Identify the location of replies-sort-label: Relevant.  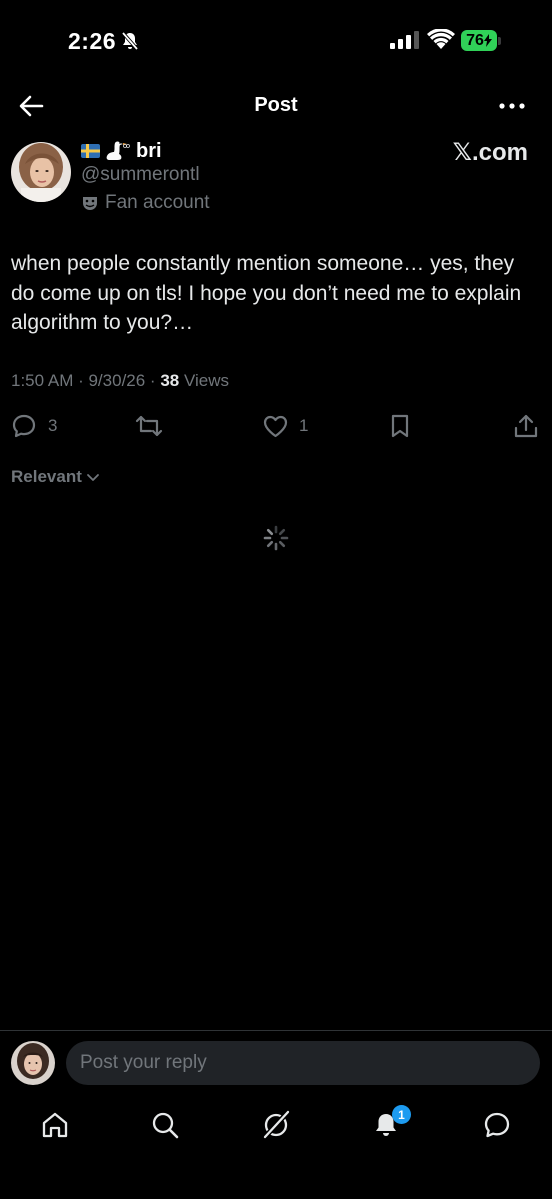
(46, 476).